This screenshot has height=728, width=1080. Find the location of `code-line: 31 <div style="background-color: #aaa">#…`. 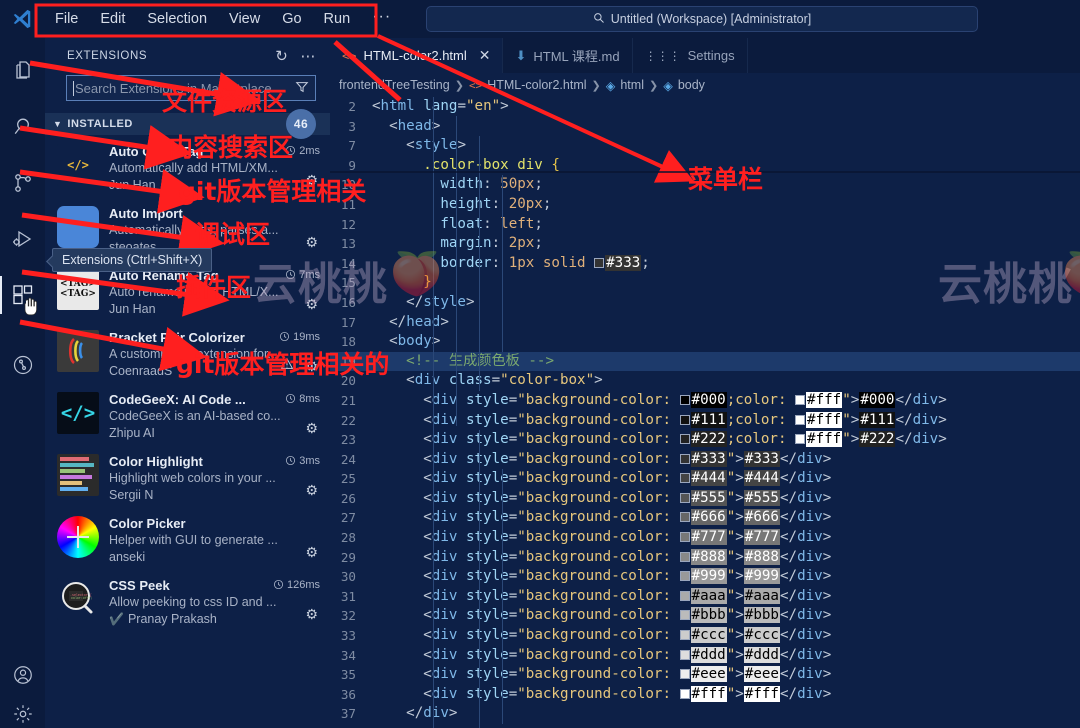

code-line: 31 <div style="background-color: #aaa">#… is located at coordinates (705, 597).